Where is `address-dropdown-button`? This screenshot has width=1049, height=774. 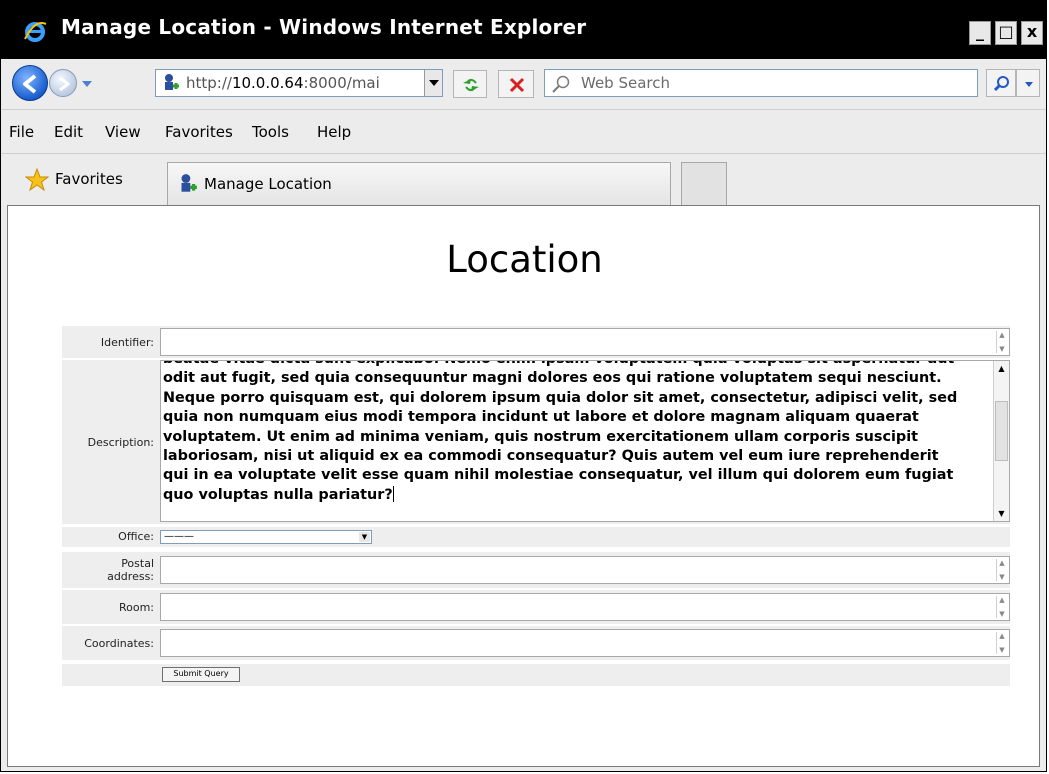
address-dropdown-button is located at coordinates (433, 83).